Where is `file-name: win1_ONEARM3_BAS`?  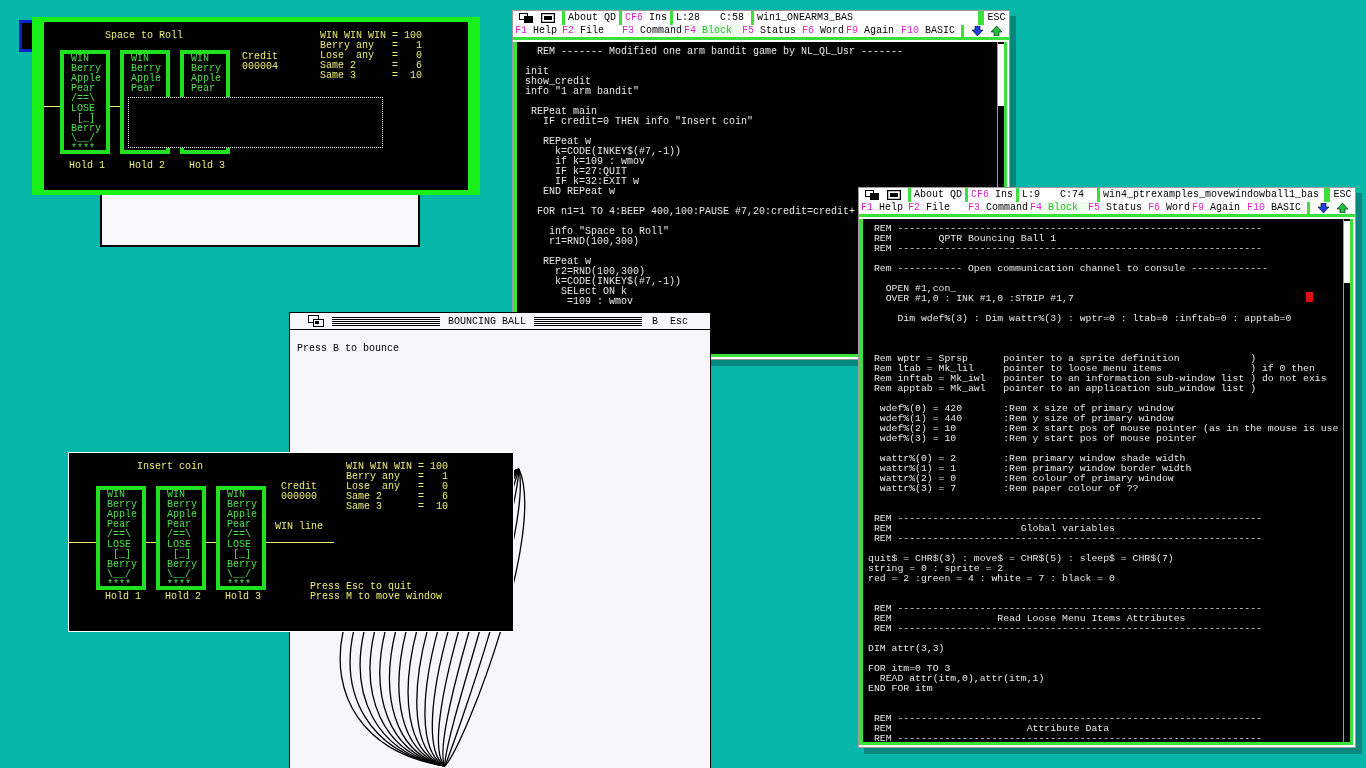
file-name: win1_ONEARM3_BAS is located at coordinates (867, 18).